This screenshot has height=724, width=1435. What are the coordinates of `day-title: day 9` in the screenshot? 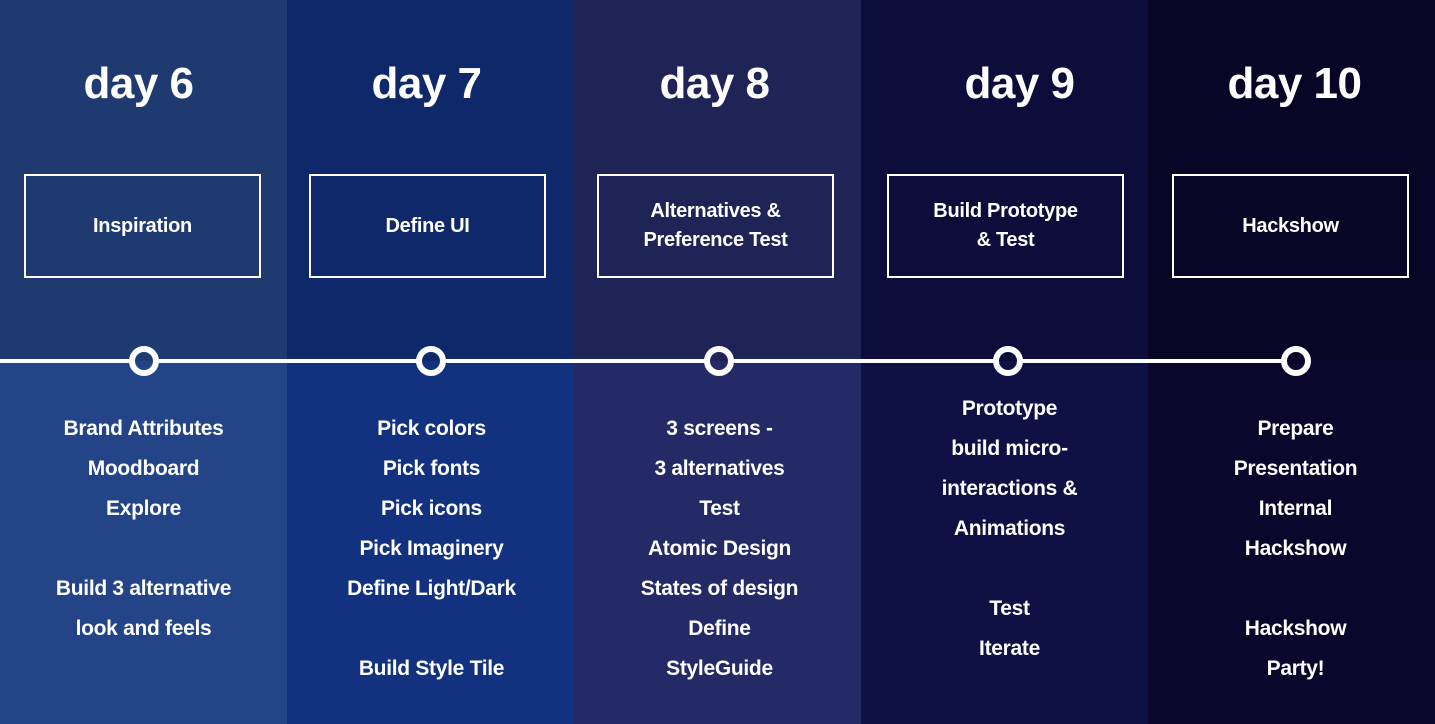 It's located at (1019, 83).